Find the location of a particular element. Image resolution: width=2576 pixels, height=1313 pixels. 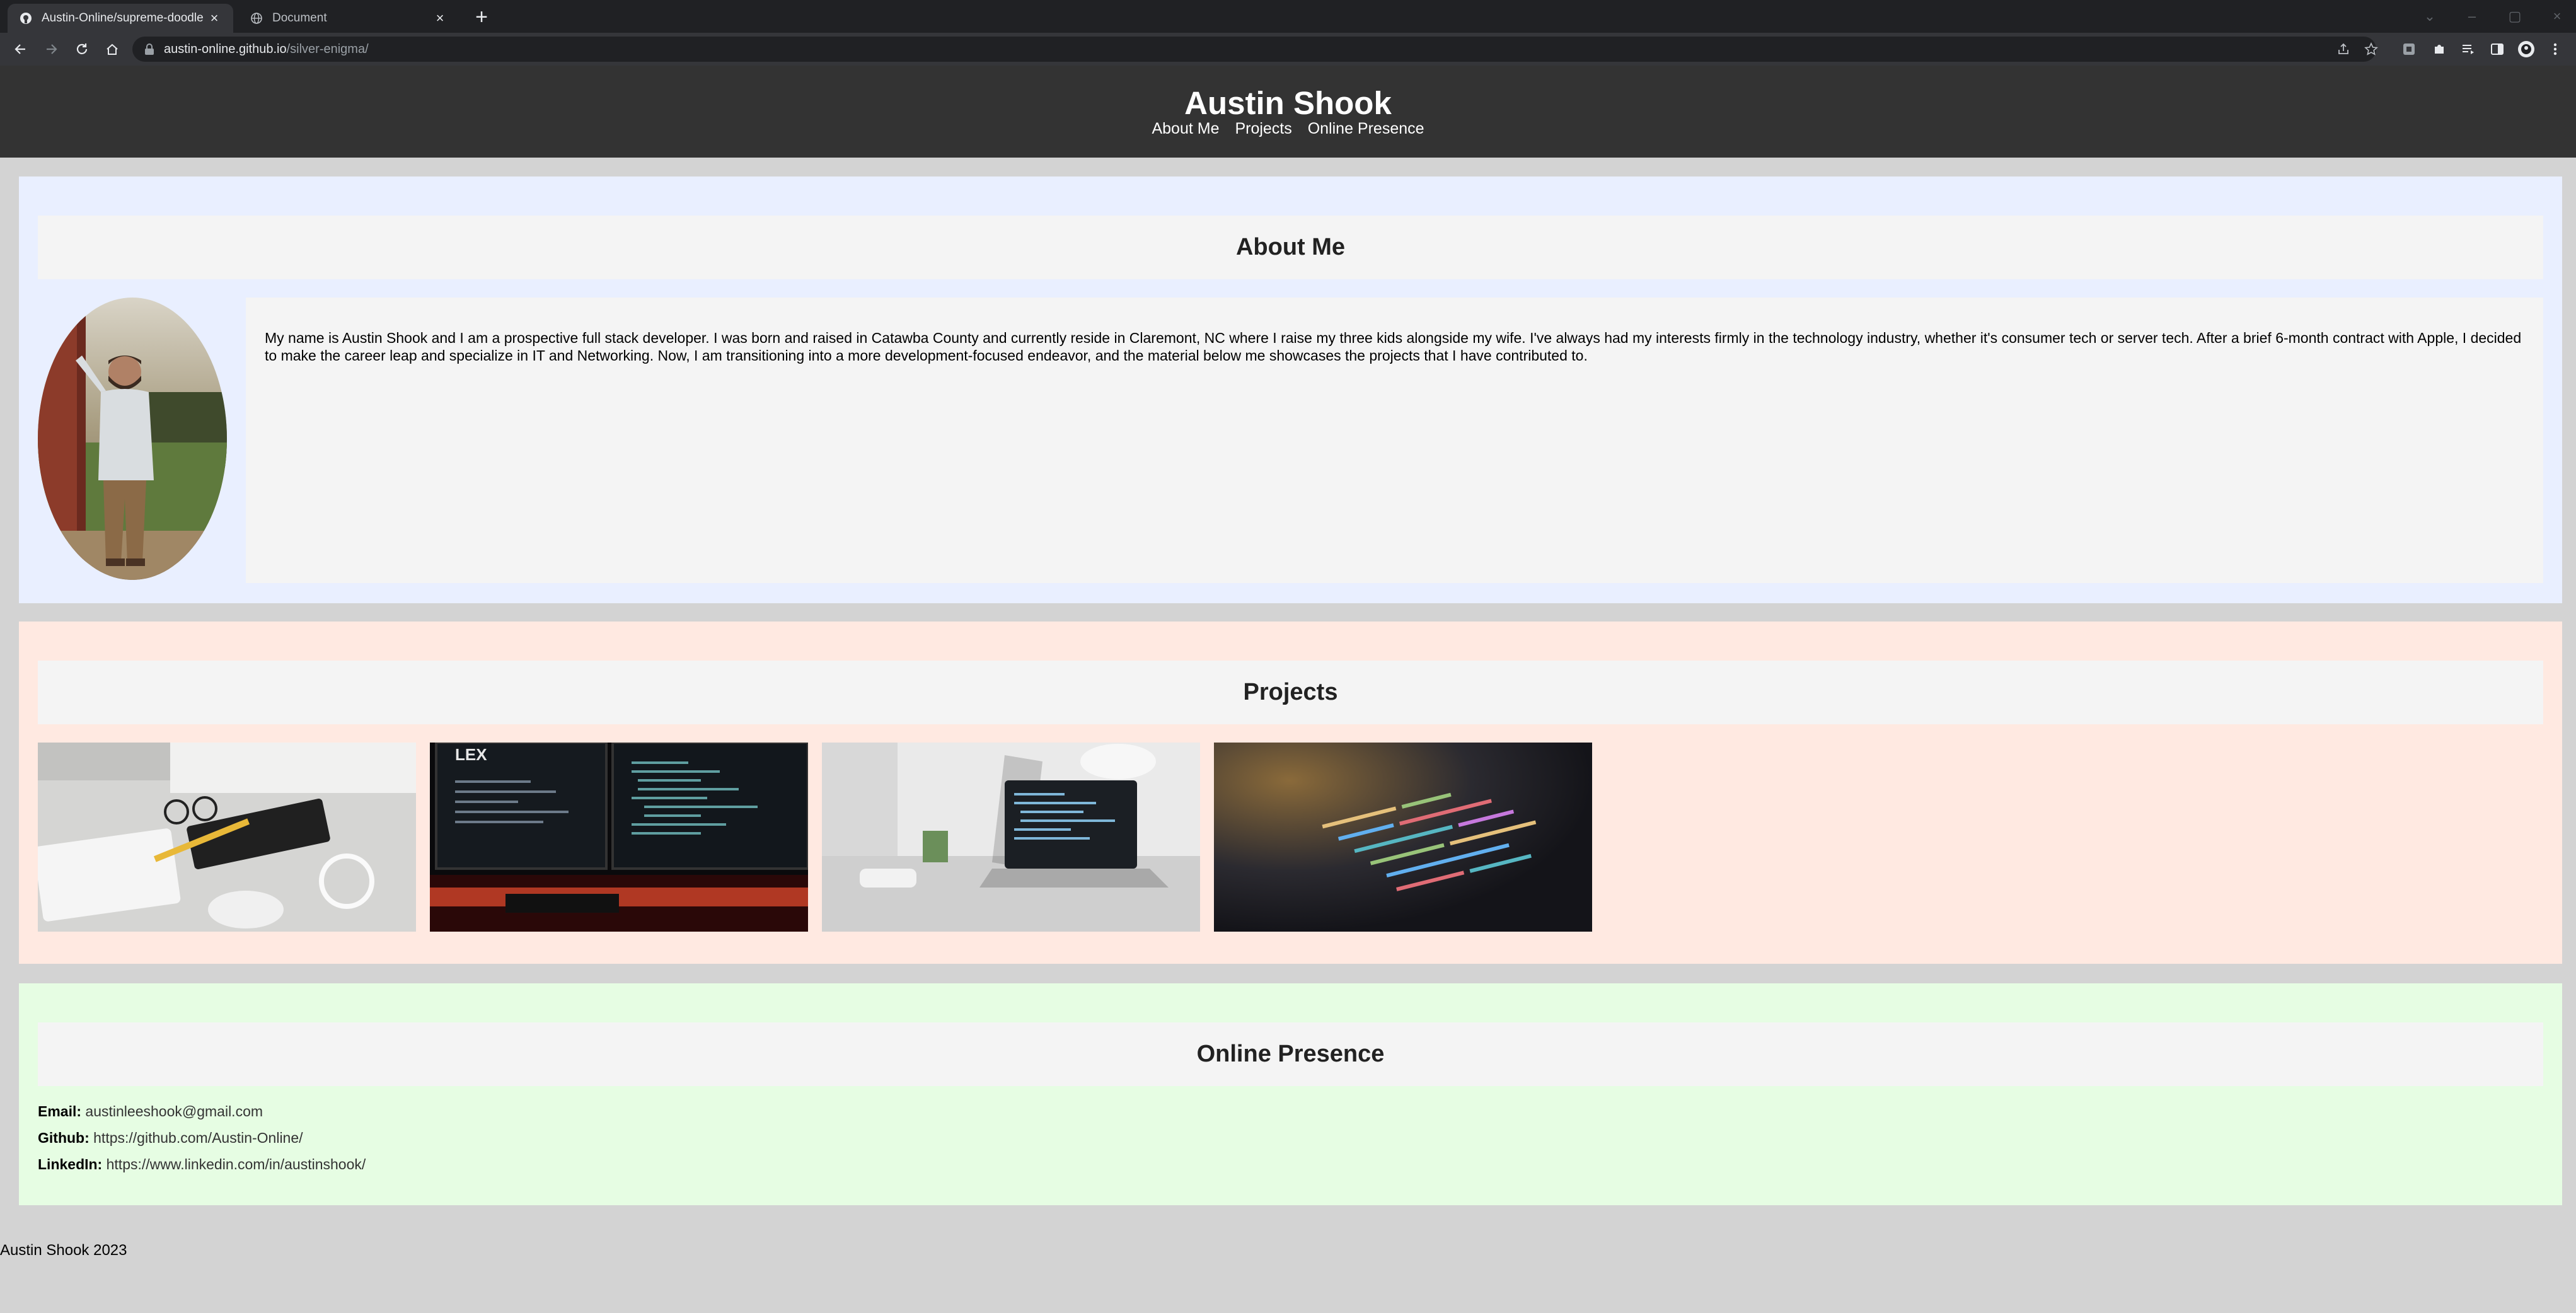

email-label: Email: is located at coordinates (60, 1111).